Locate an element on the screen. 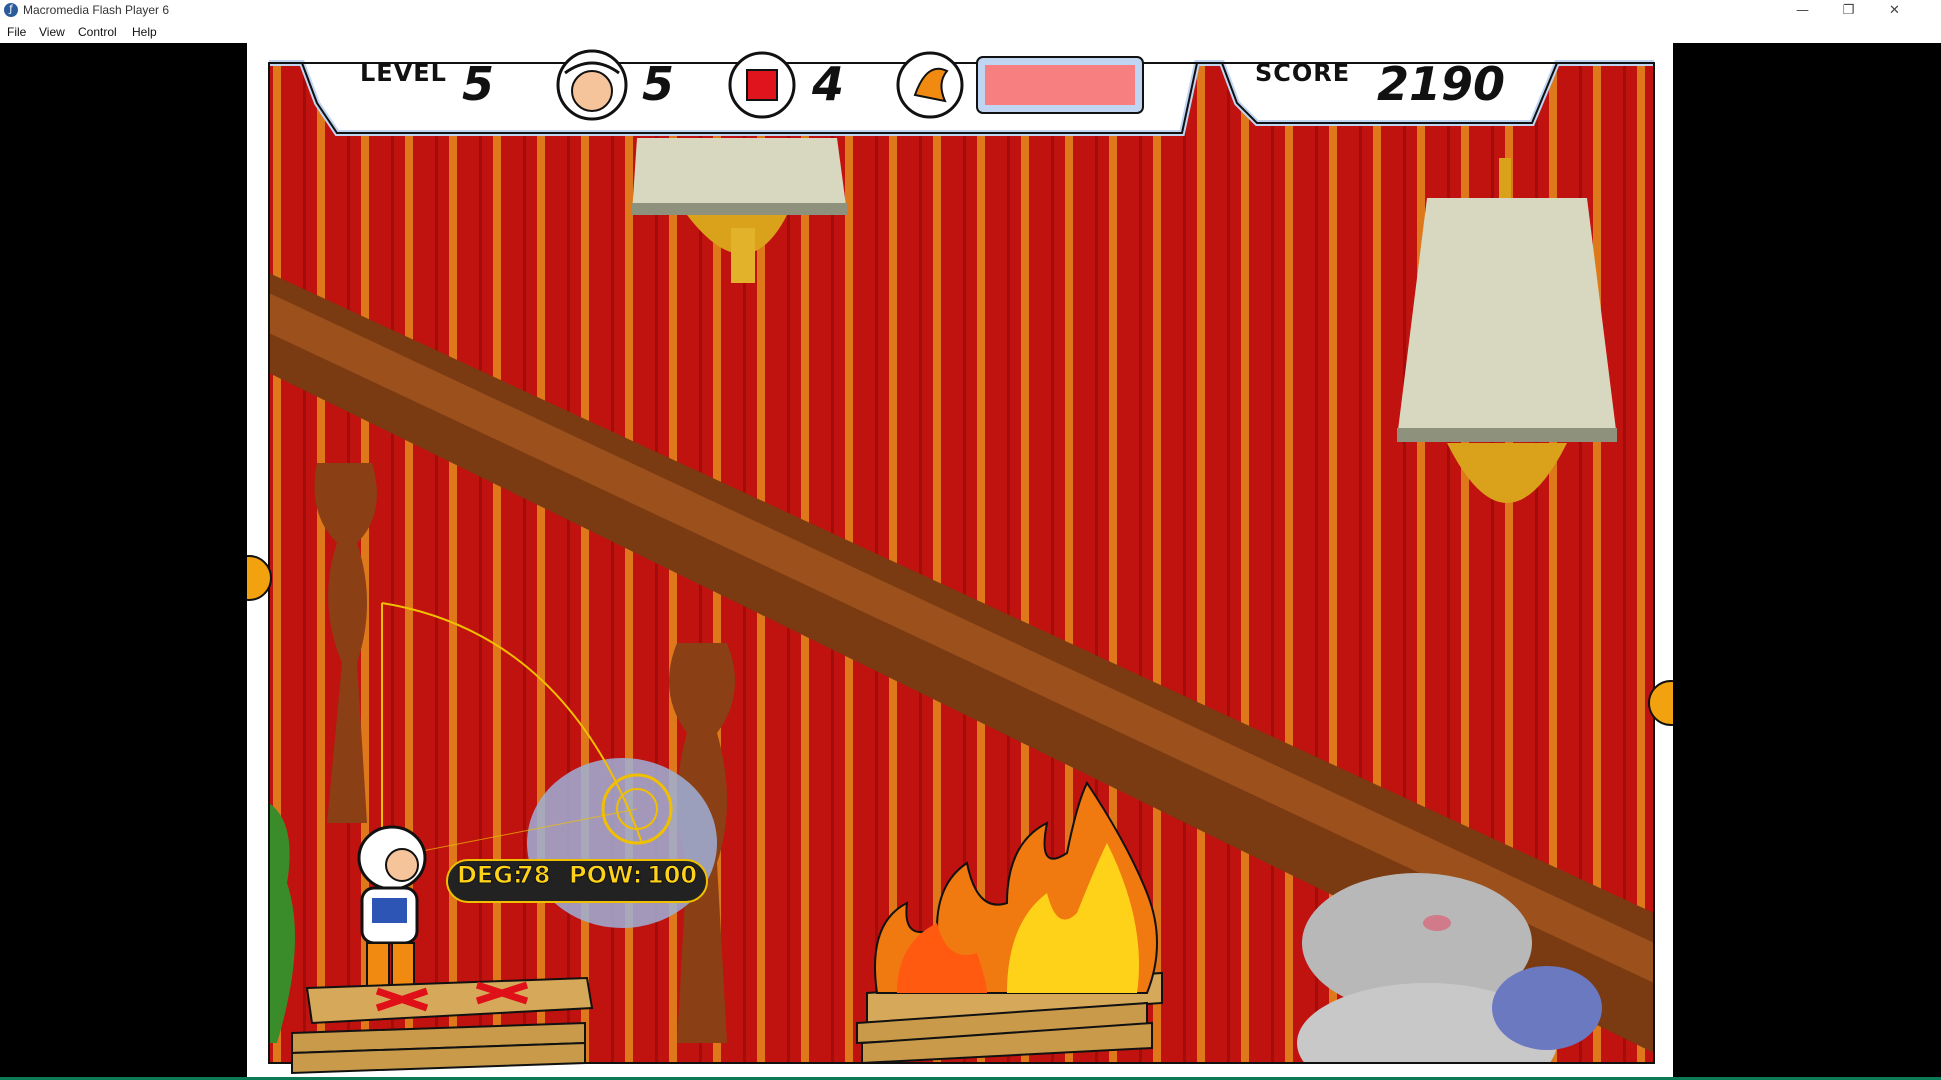 This screenshot has height=1080, width=1941. menu-help: Help is located at coordinates (144, 32).